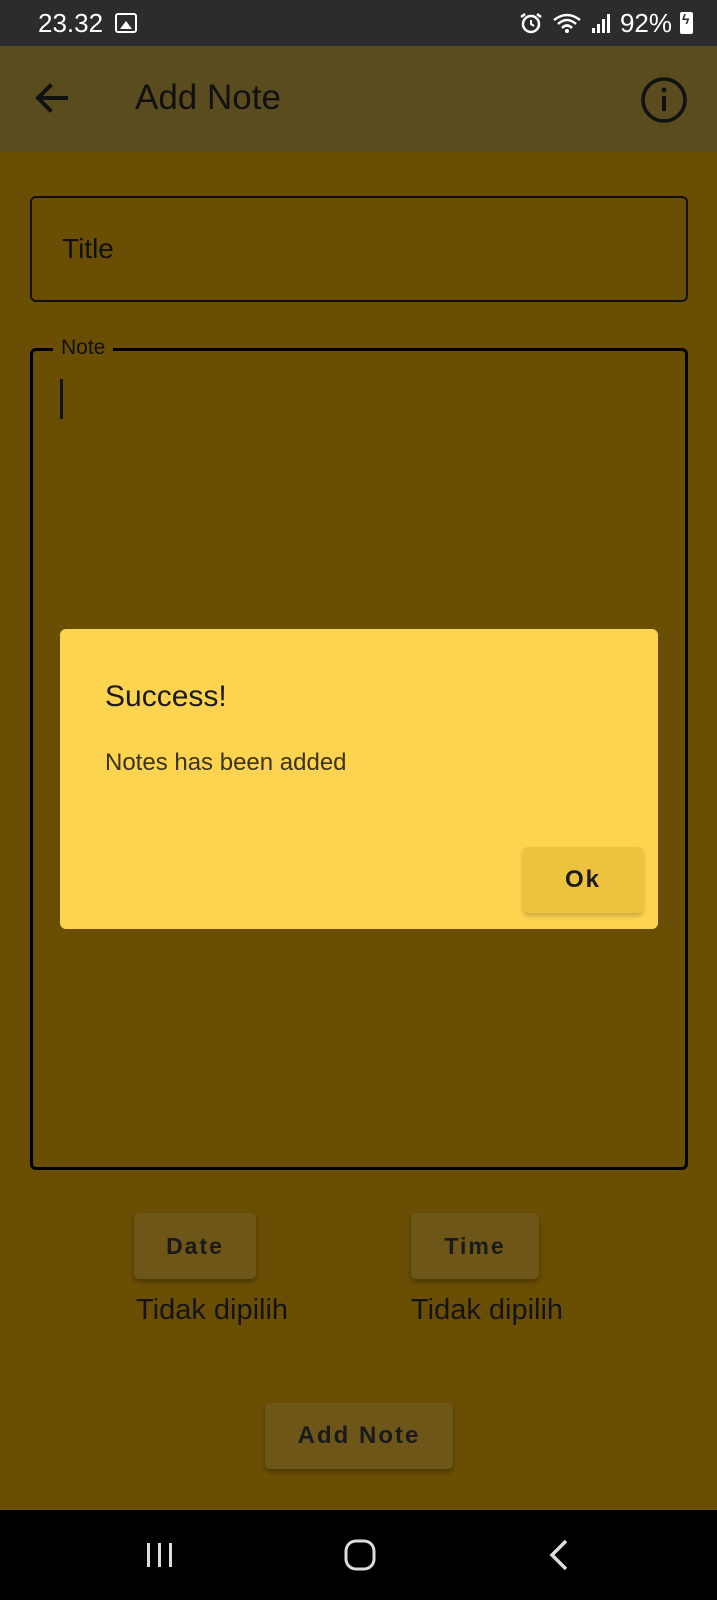 The height and width of the screenshot is (1600, 717). What do you see at coordinates (195, 1246) in the screenshot?
I see `date-button: Date` at bounding box center [195, 1246].